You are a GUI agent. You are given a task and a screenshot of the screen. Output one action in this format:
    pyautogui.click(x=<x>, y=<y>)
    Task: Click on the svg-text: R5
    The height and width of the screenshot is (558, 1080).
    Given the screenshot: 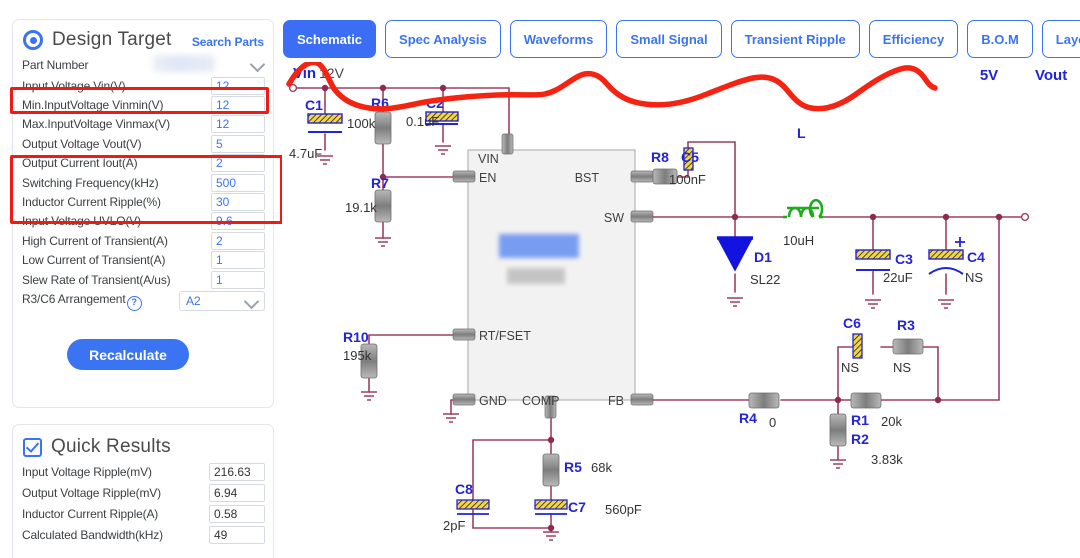 What is the action you would take?
    pyautogui.click(x=573, y=467)
    